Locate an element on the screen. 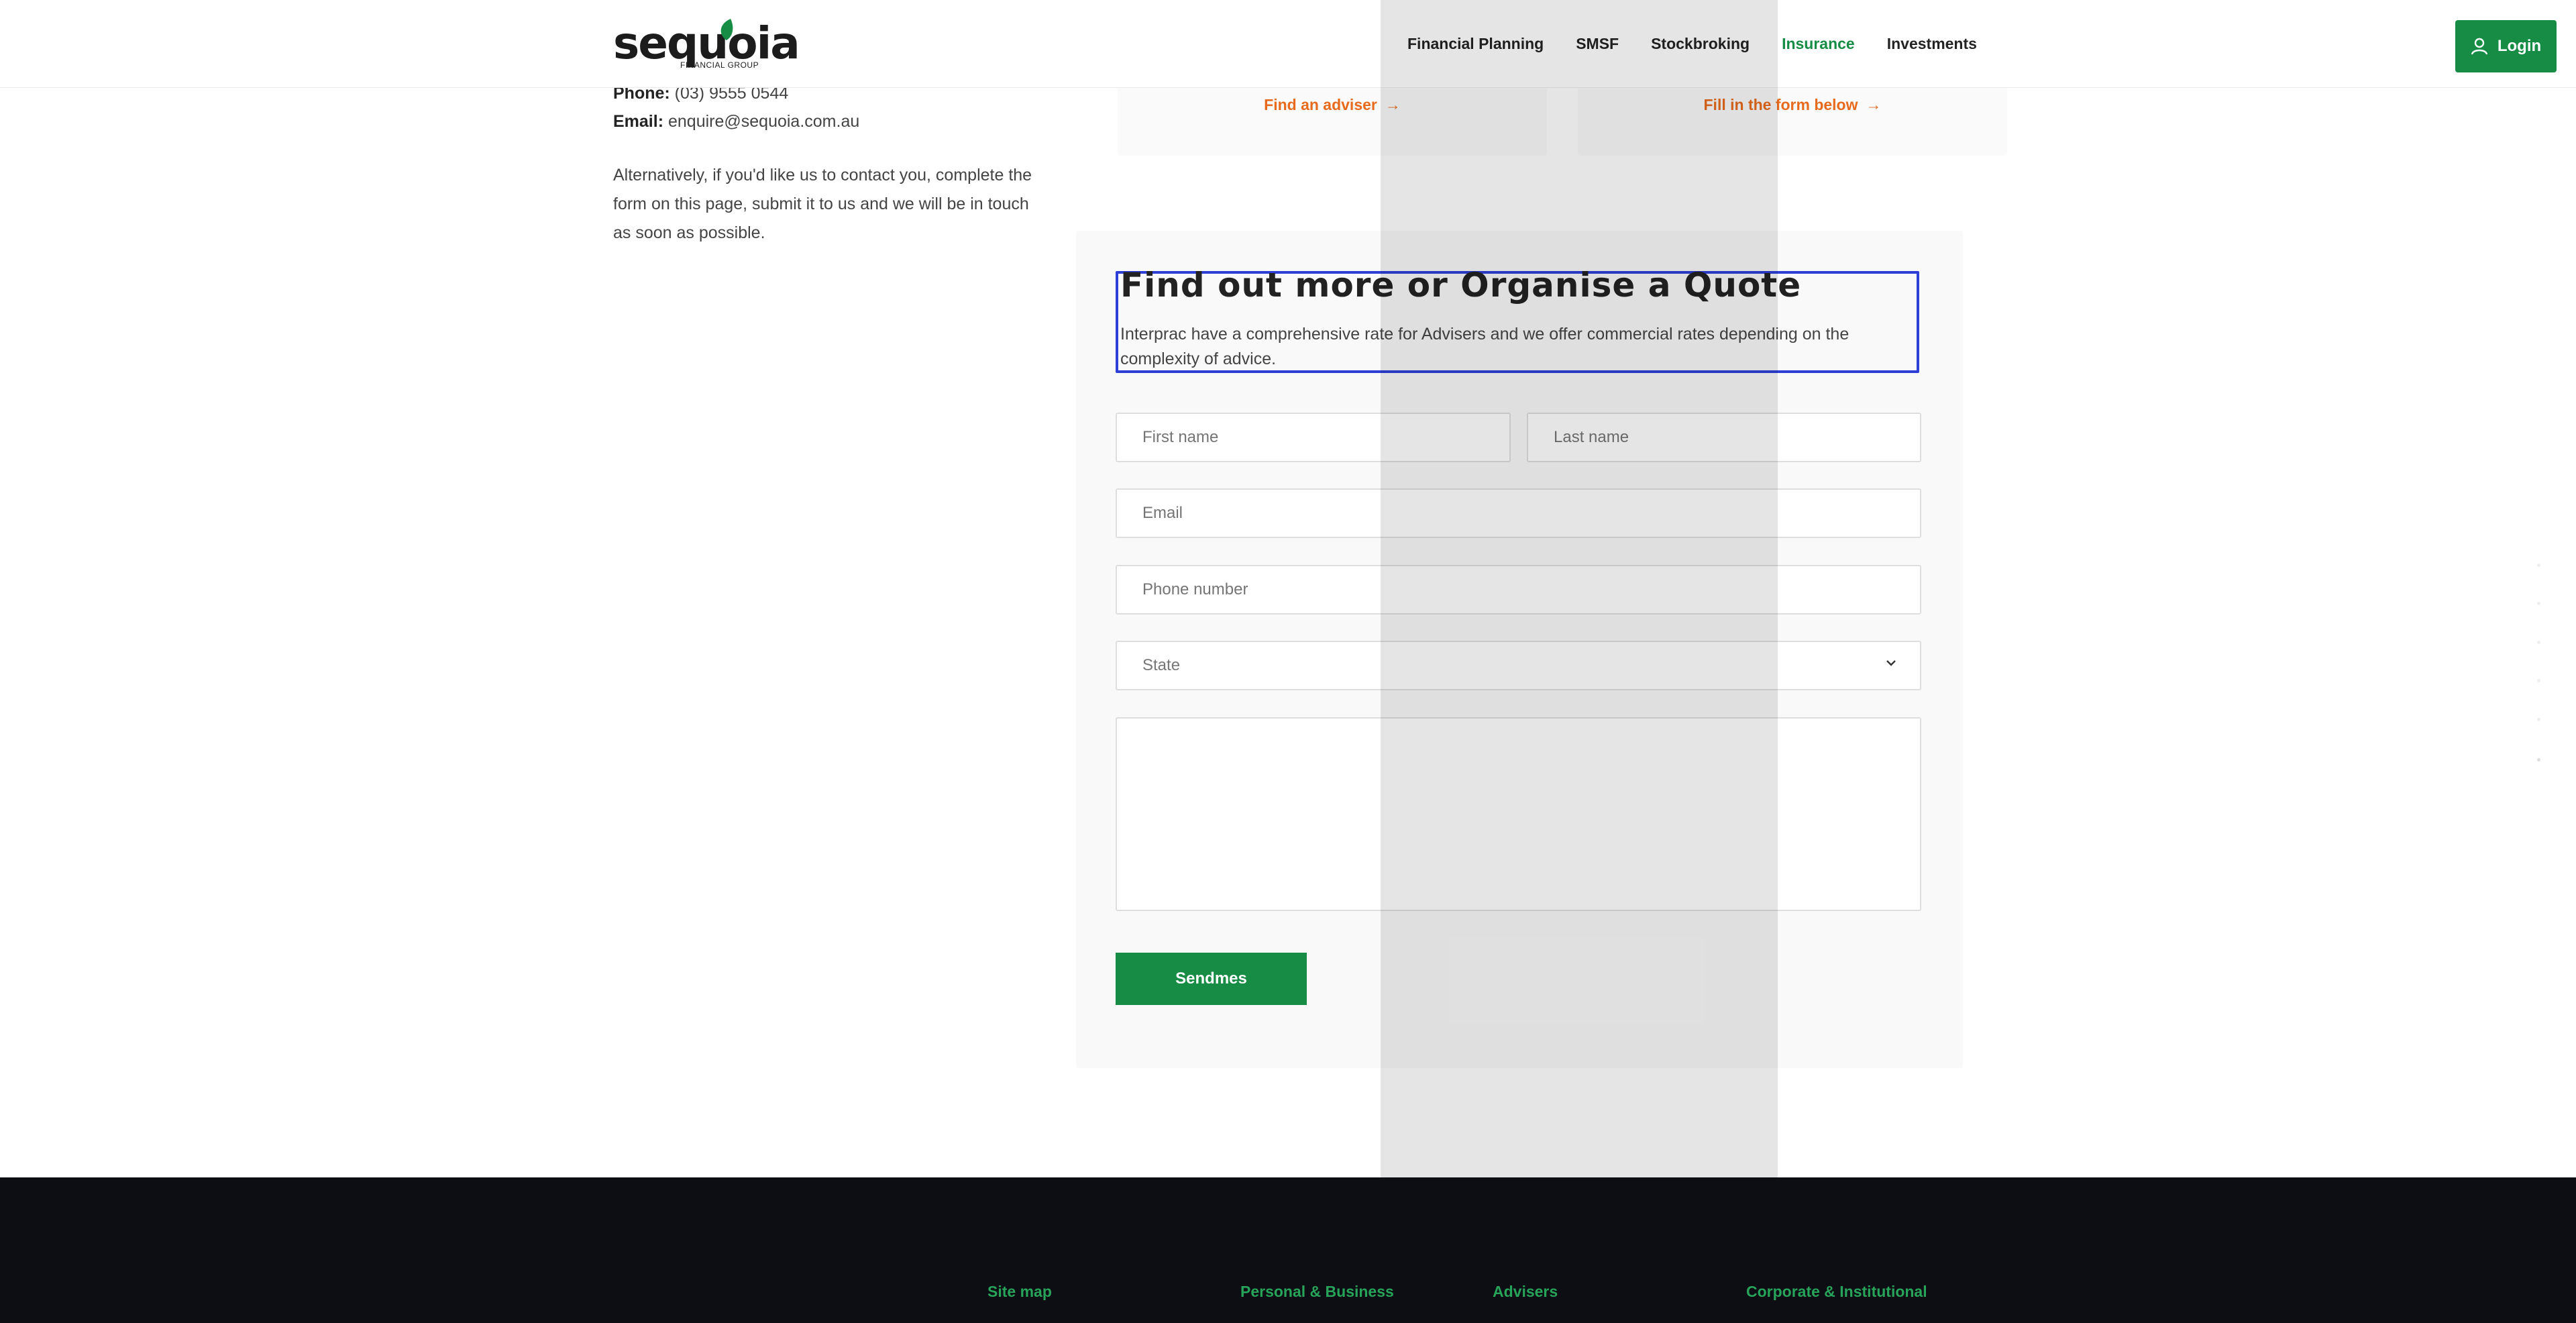 Image resolution: width=2576 pixels, height=1323 pixels. message-textarea is located at coordinates (1518, 814).